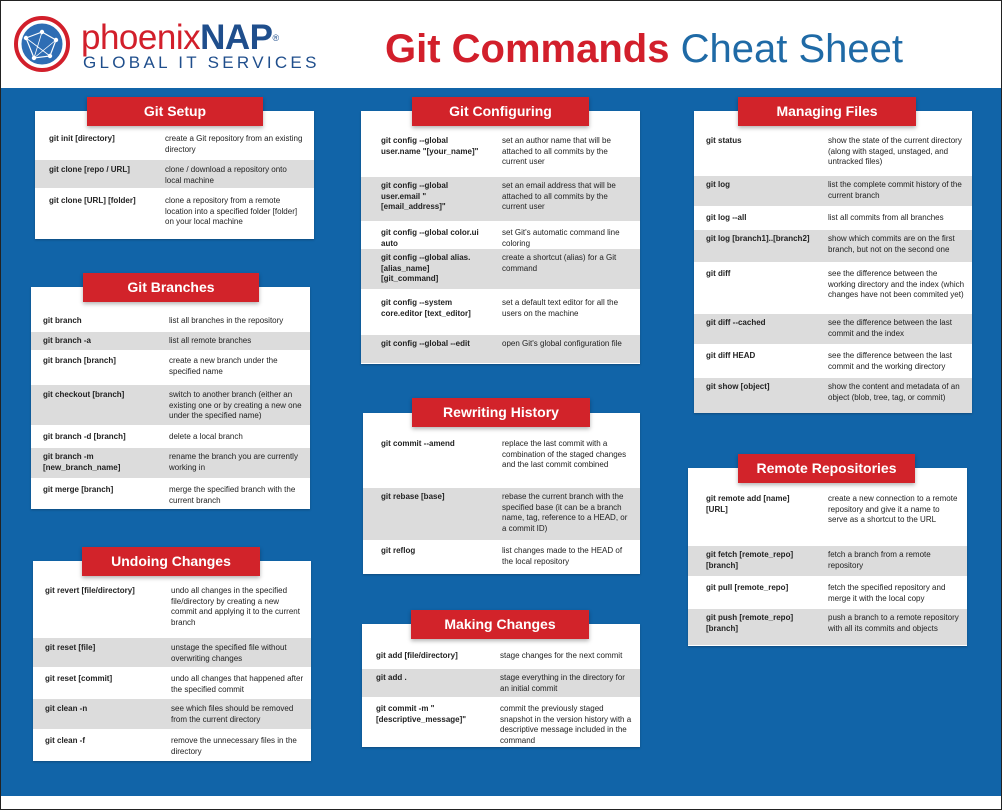 The height and width of the screenshot is (810, 1002). What do you see at coordinates (501, 802) in the screenshot?
I see `footer-strip` at bounding box center [501, 802].